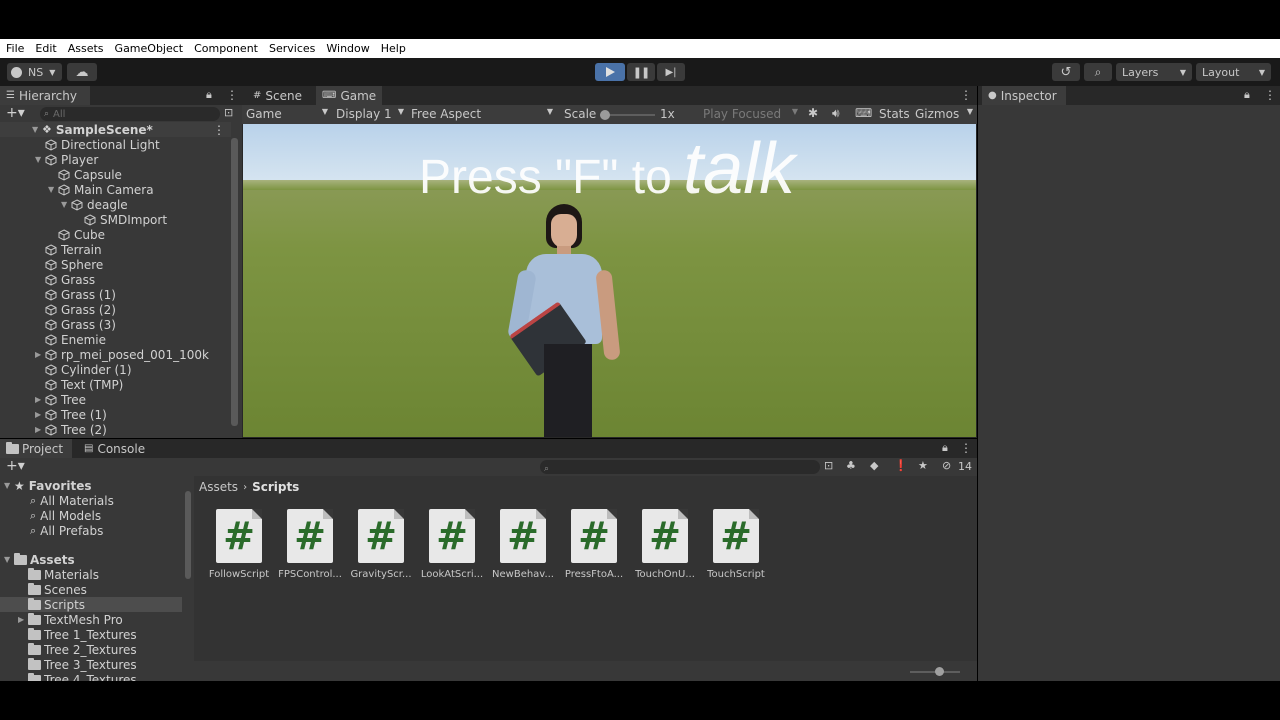 The height and width of the screenshot is (720, 1280). I want to click on hierarchy-item: Cube, so click(52, 234).